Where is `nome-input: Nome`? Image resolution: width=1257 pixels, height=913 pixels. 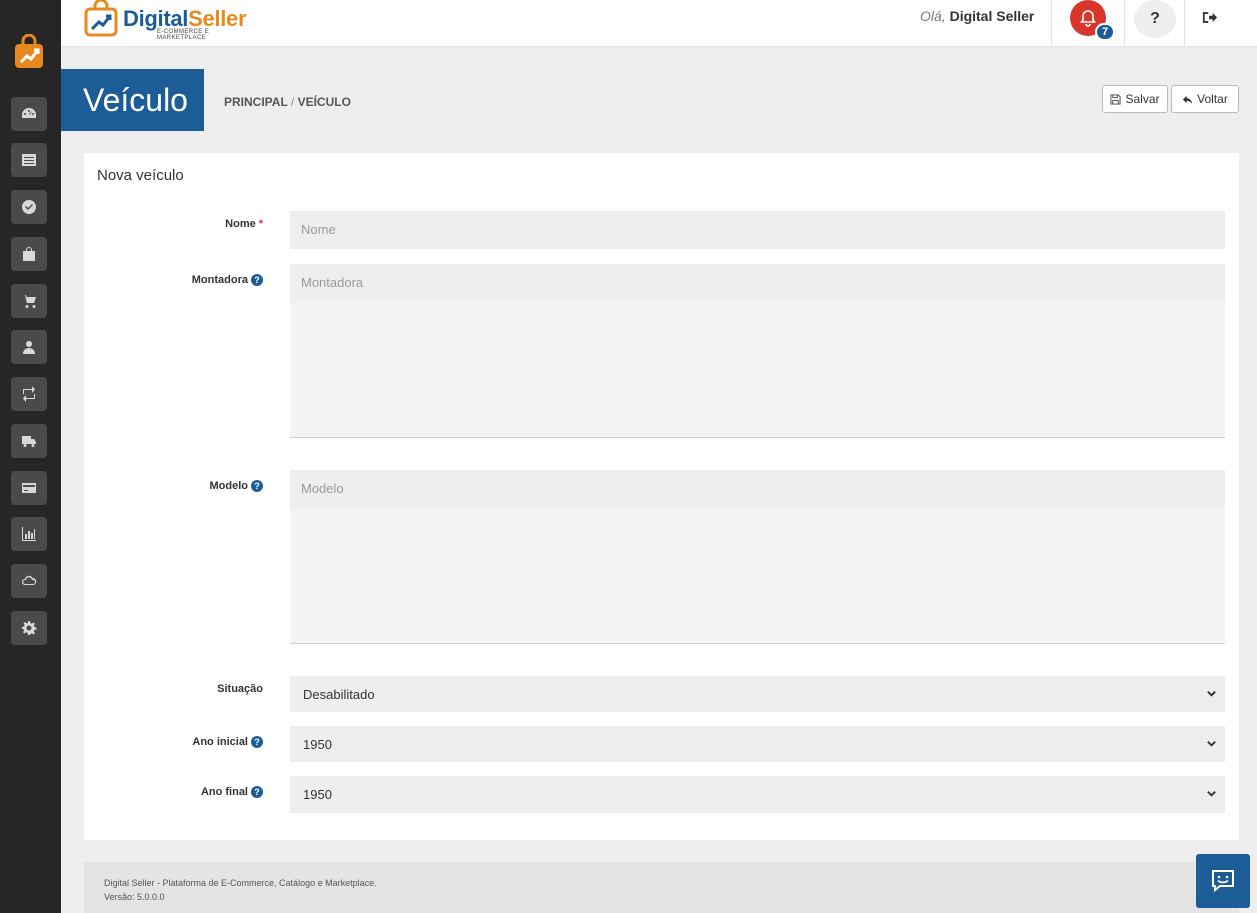
nome-input: Nome is located at coordinates (757, 230).